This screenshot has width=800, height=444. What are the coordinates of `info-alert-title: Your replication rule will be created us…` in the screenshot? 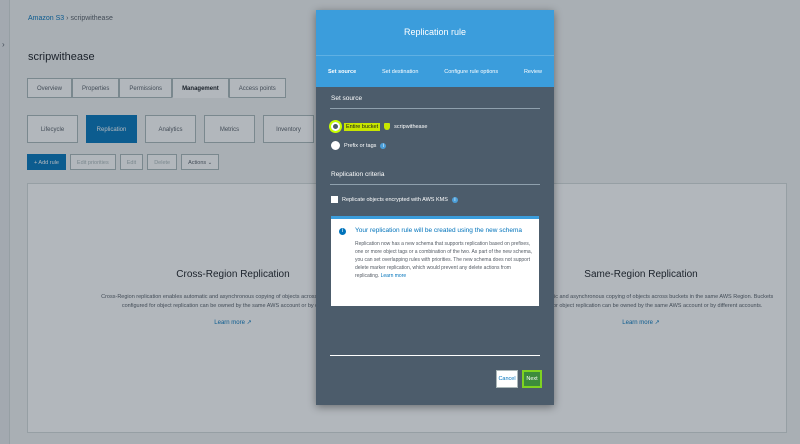 It's located at (439, 230).